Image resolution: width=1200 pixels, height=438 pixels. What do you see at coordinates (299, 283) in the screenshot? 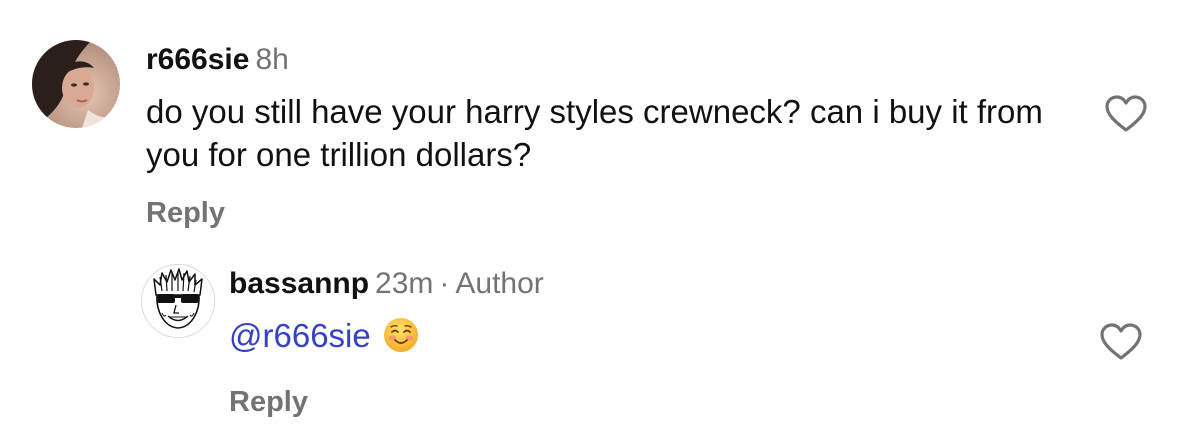
I see `username: bassannp` at bounding box center [299, 283].